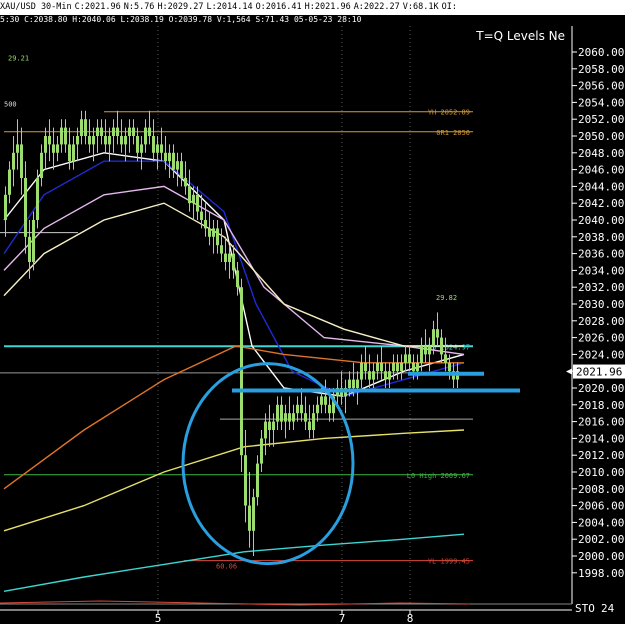 Image resolution: width=625 pixels, height=624 pixels. Describe the element at coordinates (601, 472) in the screenshot. I see `y-tick-label-6: 2010.00` at that location.